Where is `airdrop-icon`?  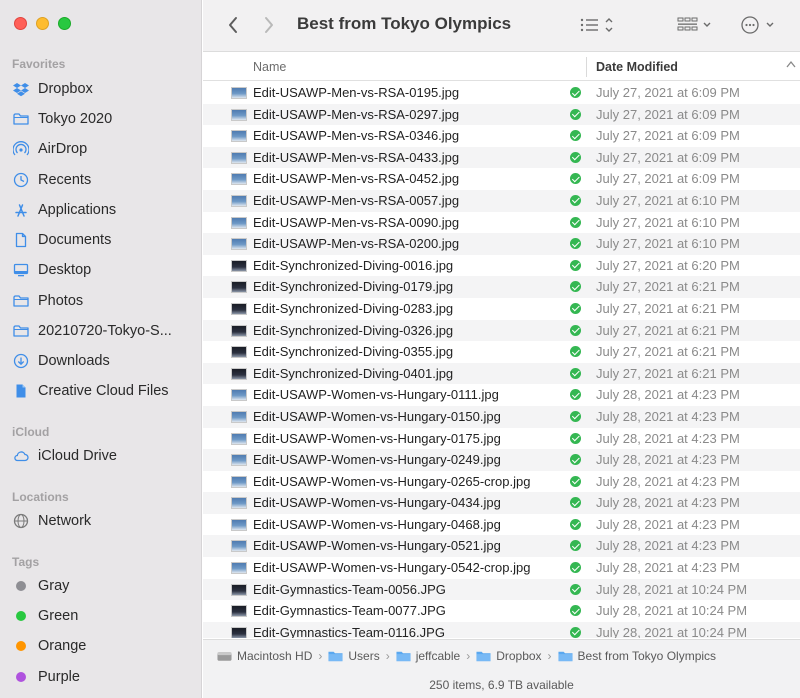 airdrop-icon is located at coordinates (21, 149).